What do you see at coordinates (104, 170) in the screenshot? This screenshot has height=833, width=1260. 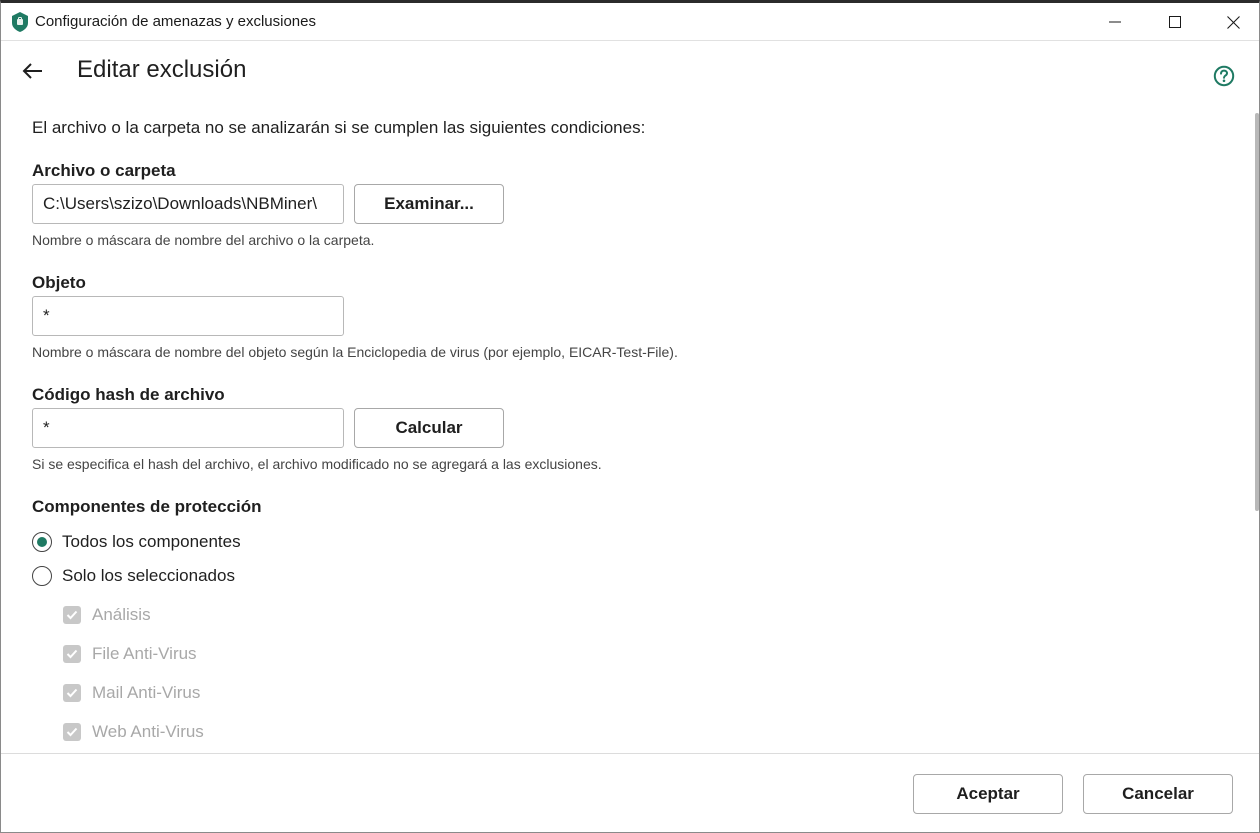 I see `file-folder-label: Archivo o carpeta` at bounding box center [104, 170].